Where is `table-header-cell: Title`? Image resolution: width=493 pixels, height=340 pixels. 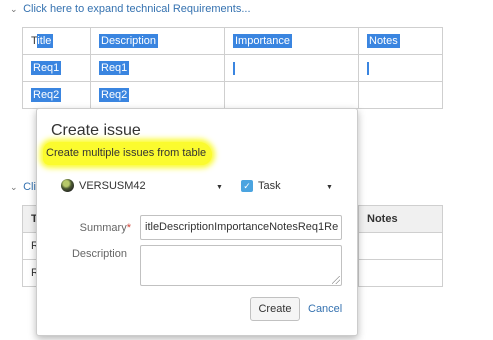 table-header-cell: Title is located at coordinates (56, 41).